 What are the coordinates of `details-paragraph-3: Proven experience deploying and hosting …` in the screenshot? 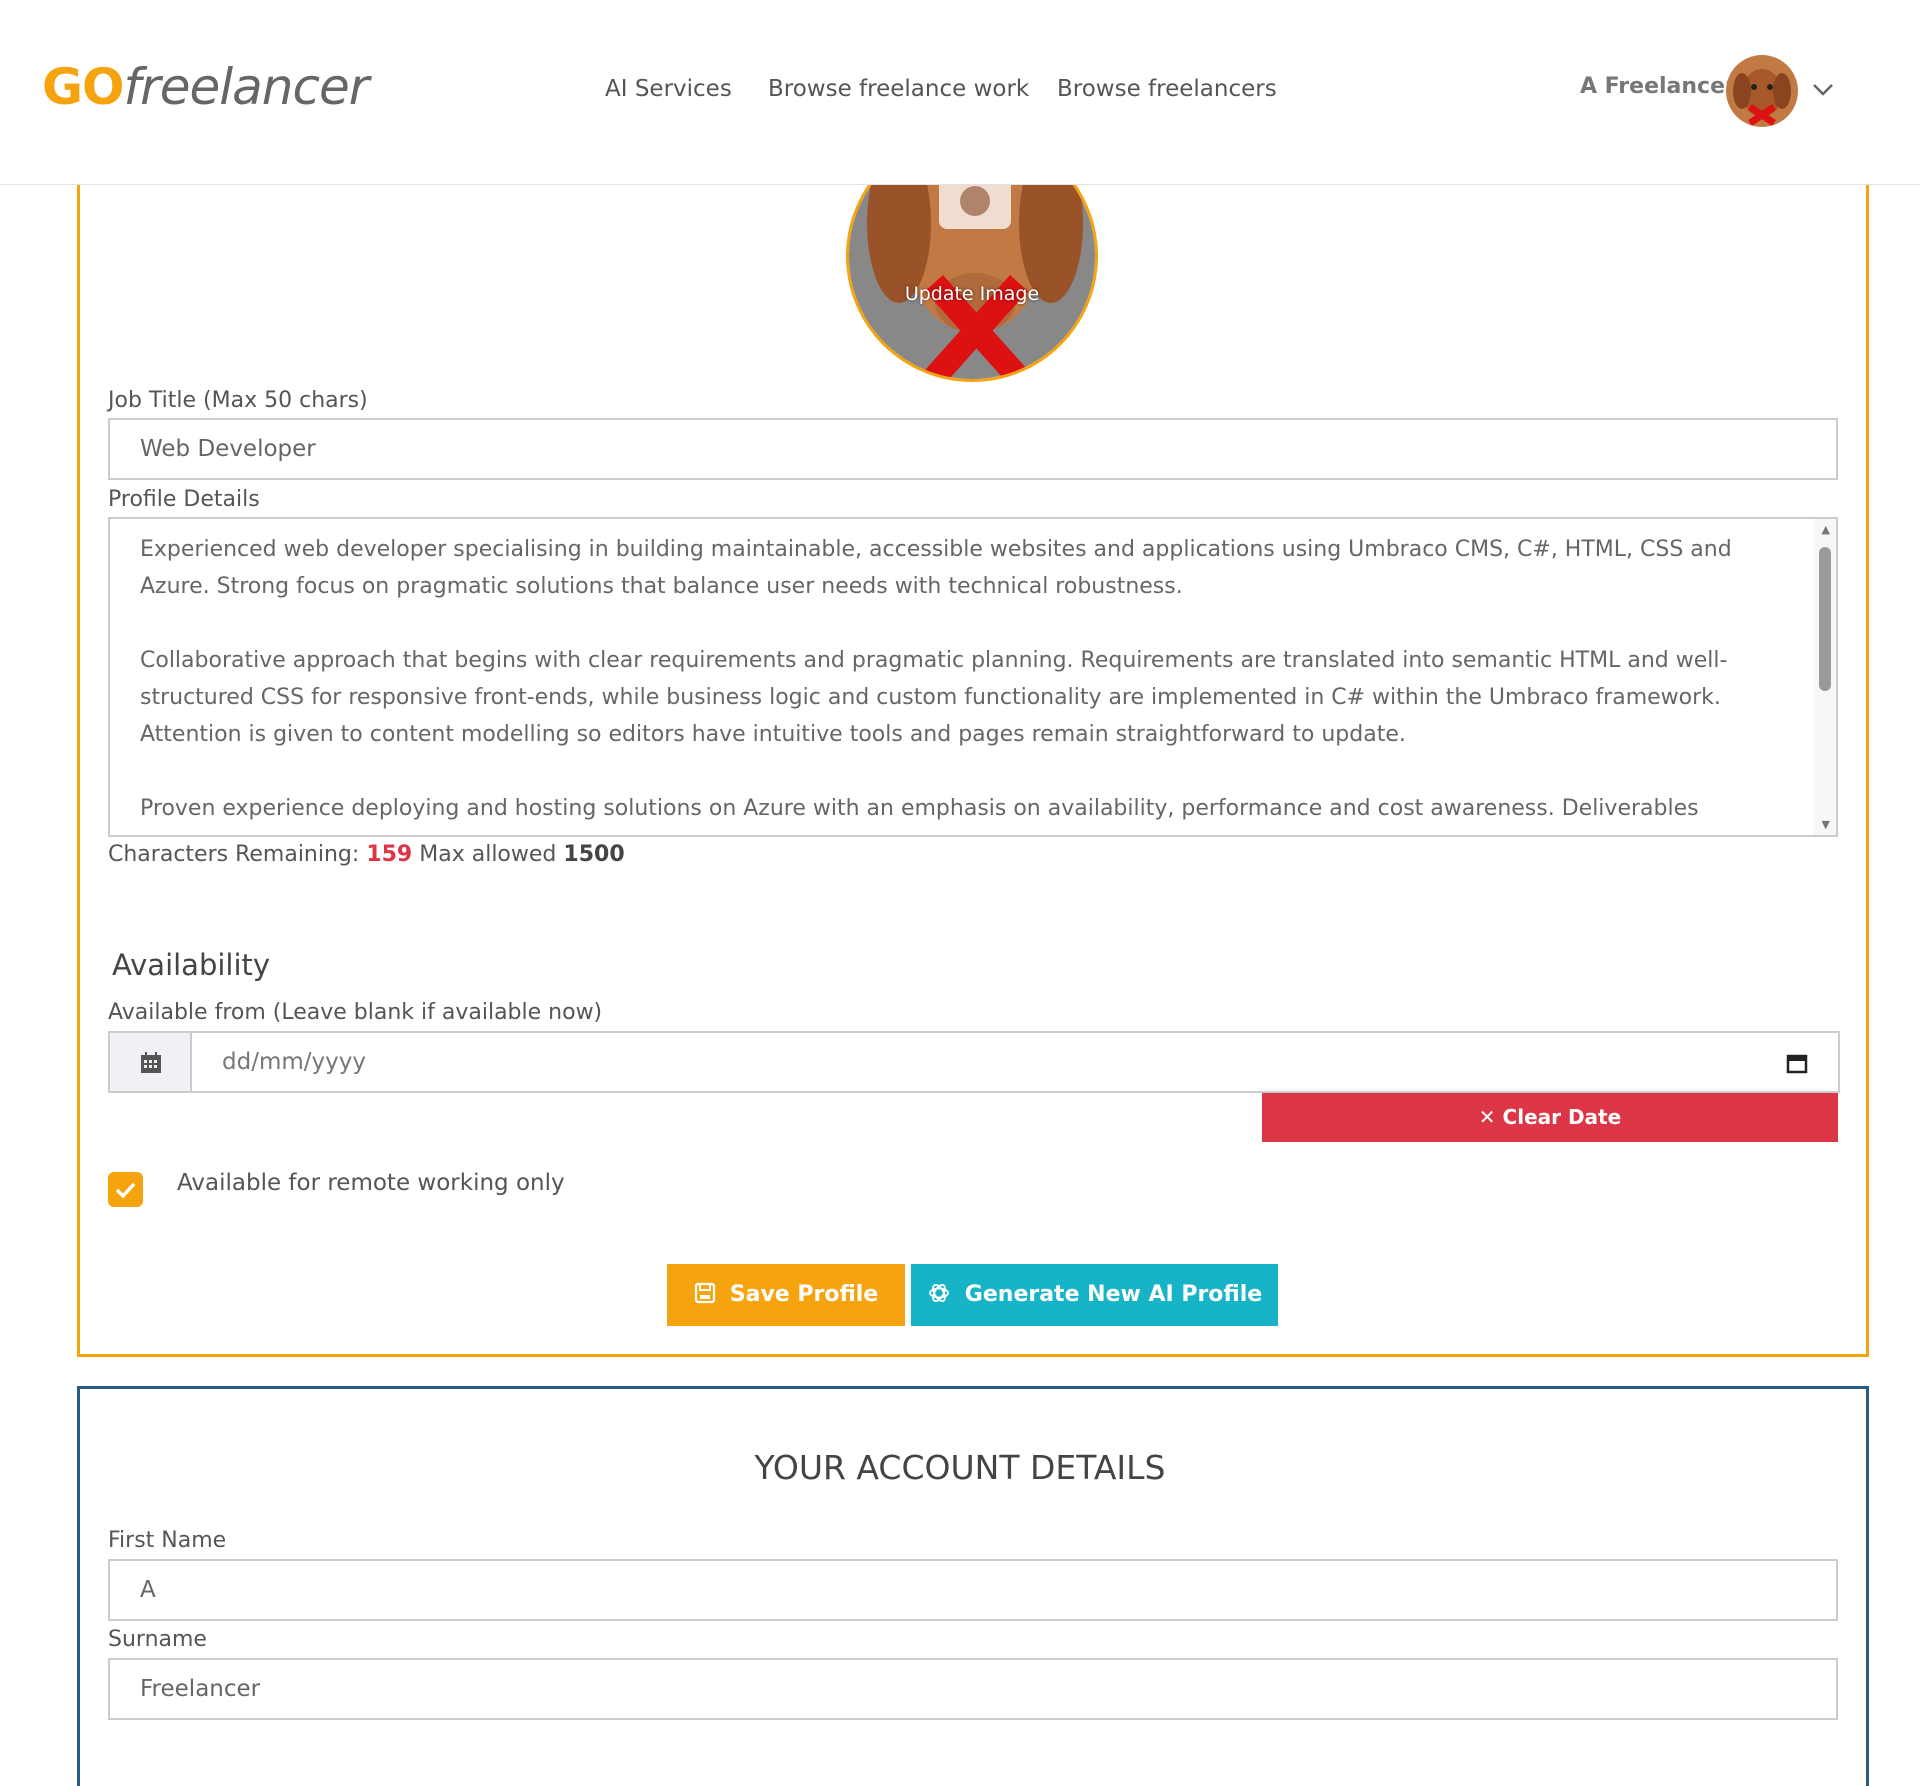 It's located at (919, 815).